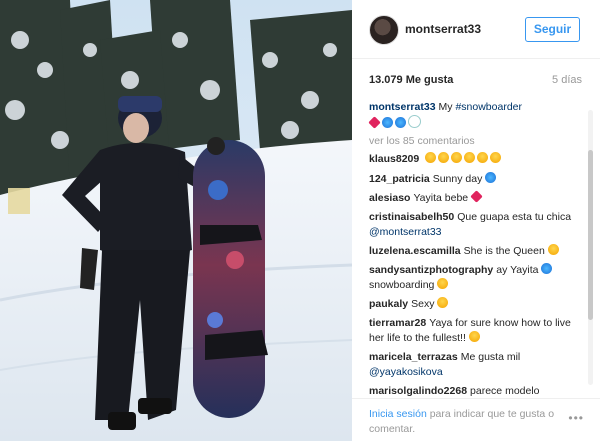 This screenshot has width=600, height=442. Describe the element at coordinates (431, 270) in the screenshot. I see `comment-username: sandysantizphotography` at that location.